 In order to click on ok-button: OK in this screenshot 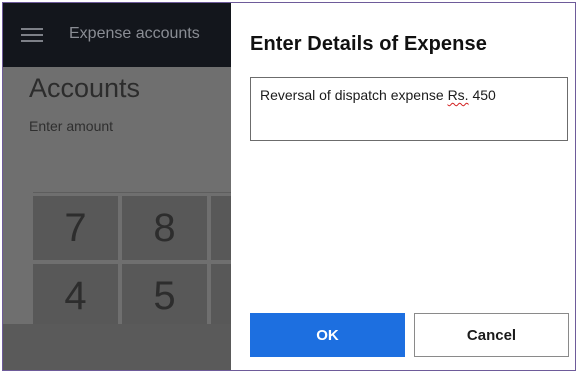, I will do `click(327, 335)`.